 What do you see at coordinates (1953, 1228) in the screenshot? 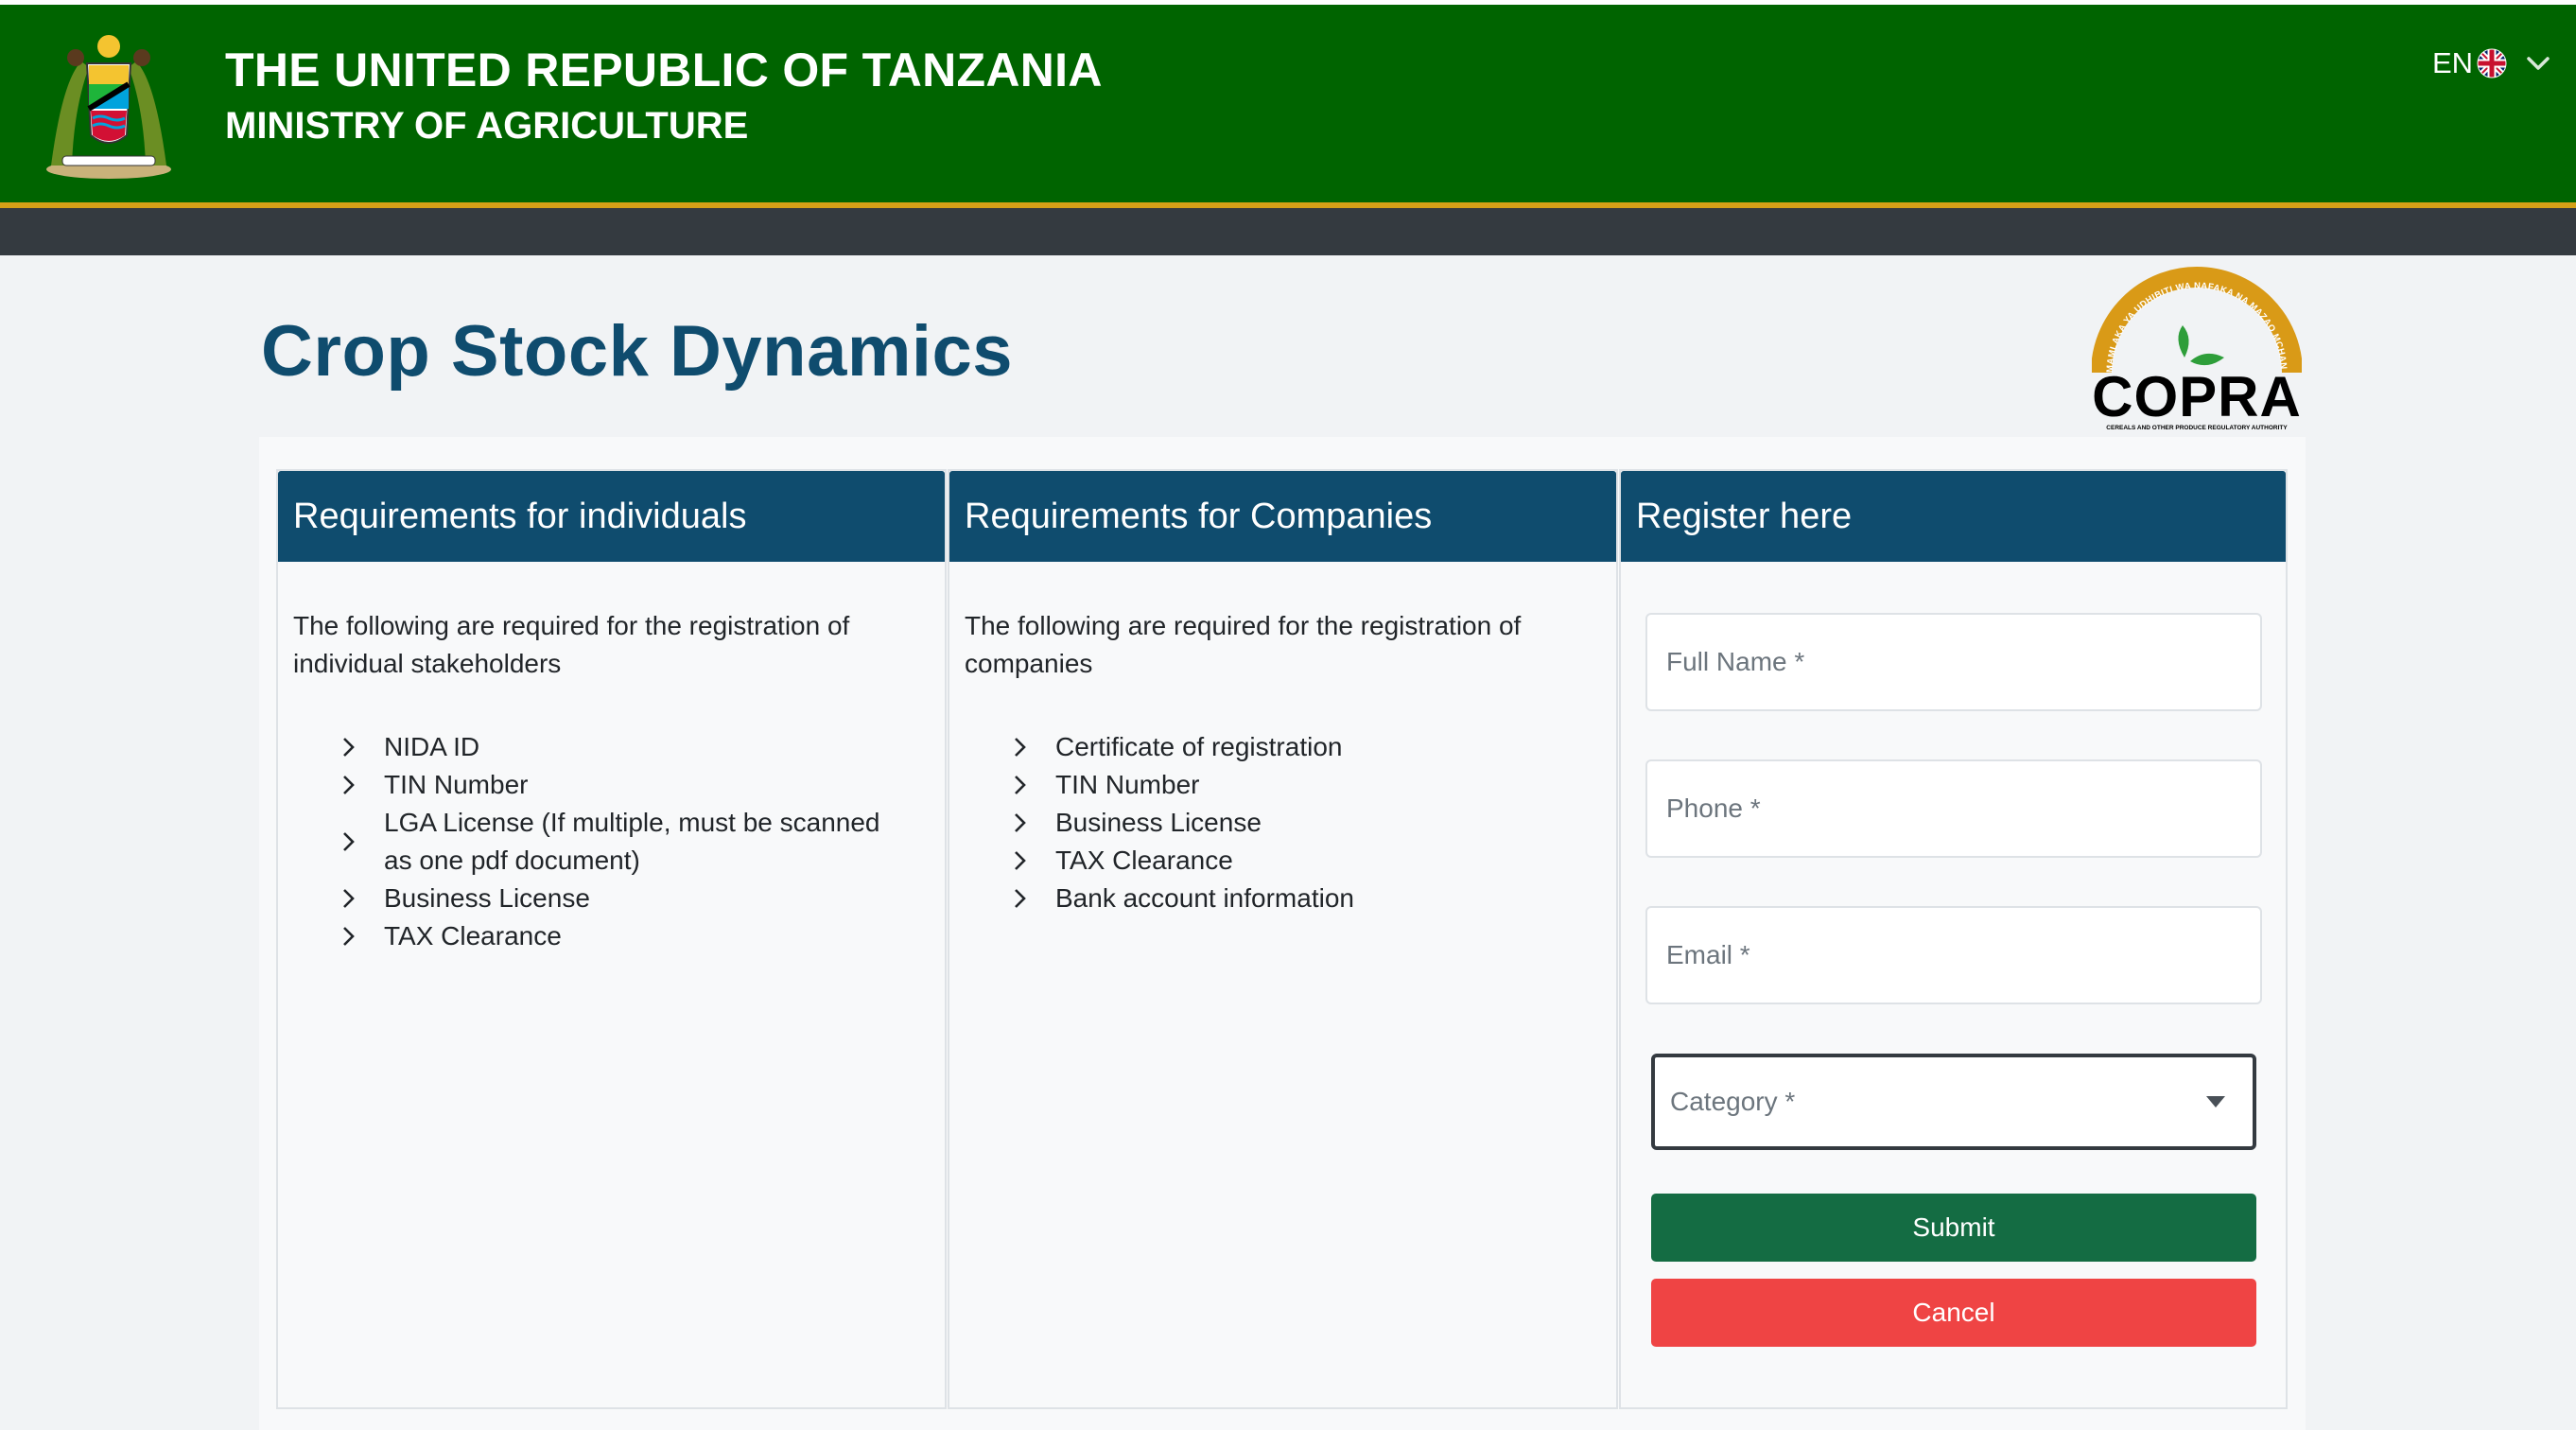
I see `submit-button: Submit` at bounding box center [1953, 1228].